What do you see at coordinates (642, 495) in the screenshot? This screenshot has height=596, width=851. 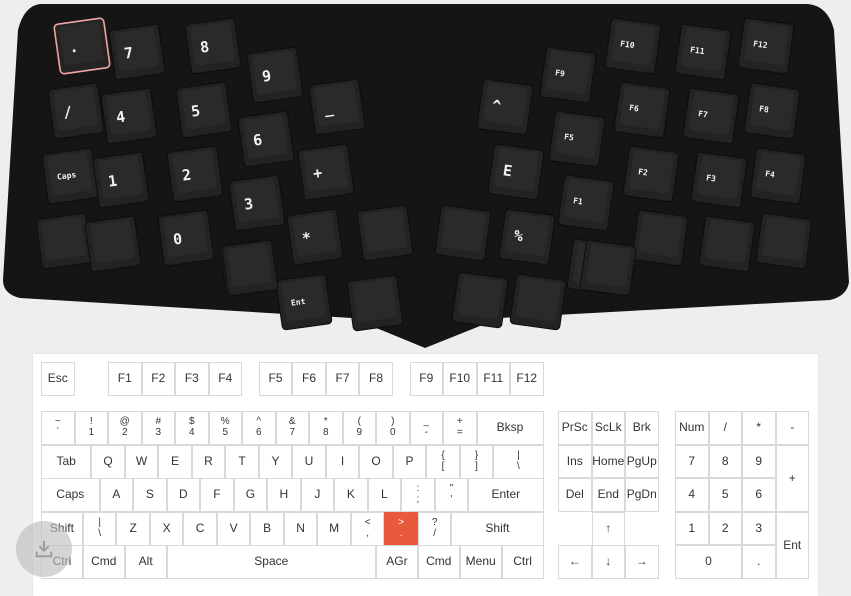 I see `nav-key-8: PgDn` at bounding box center [642, 495].